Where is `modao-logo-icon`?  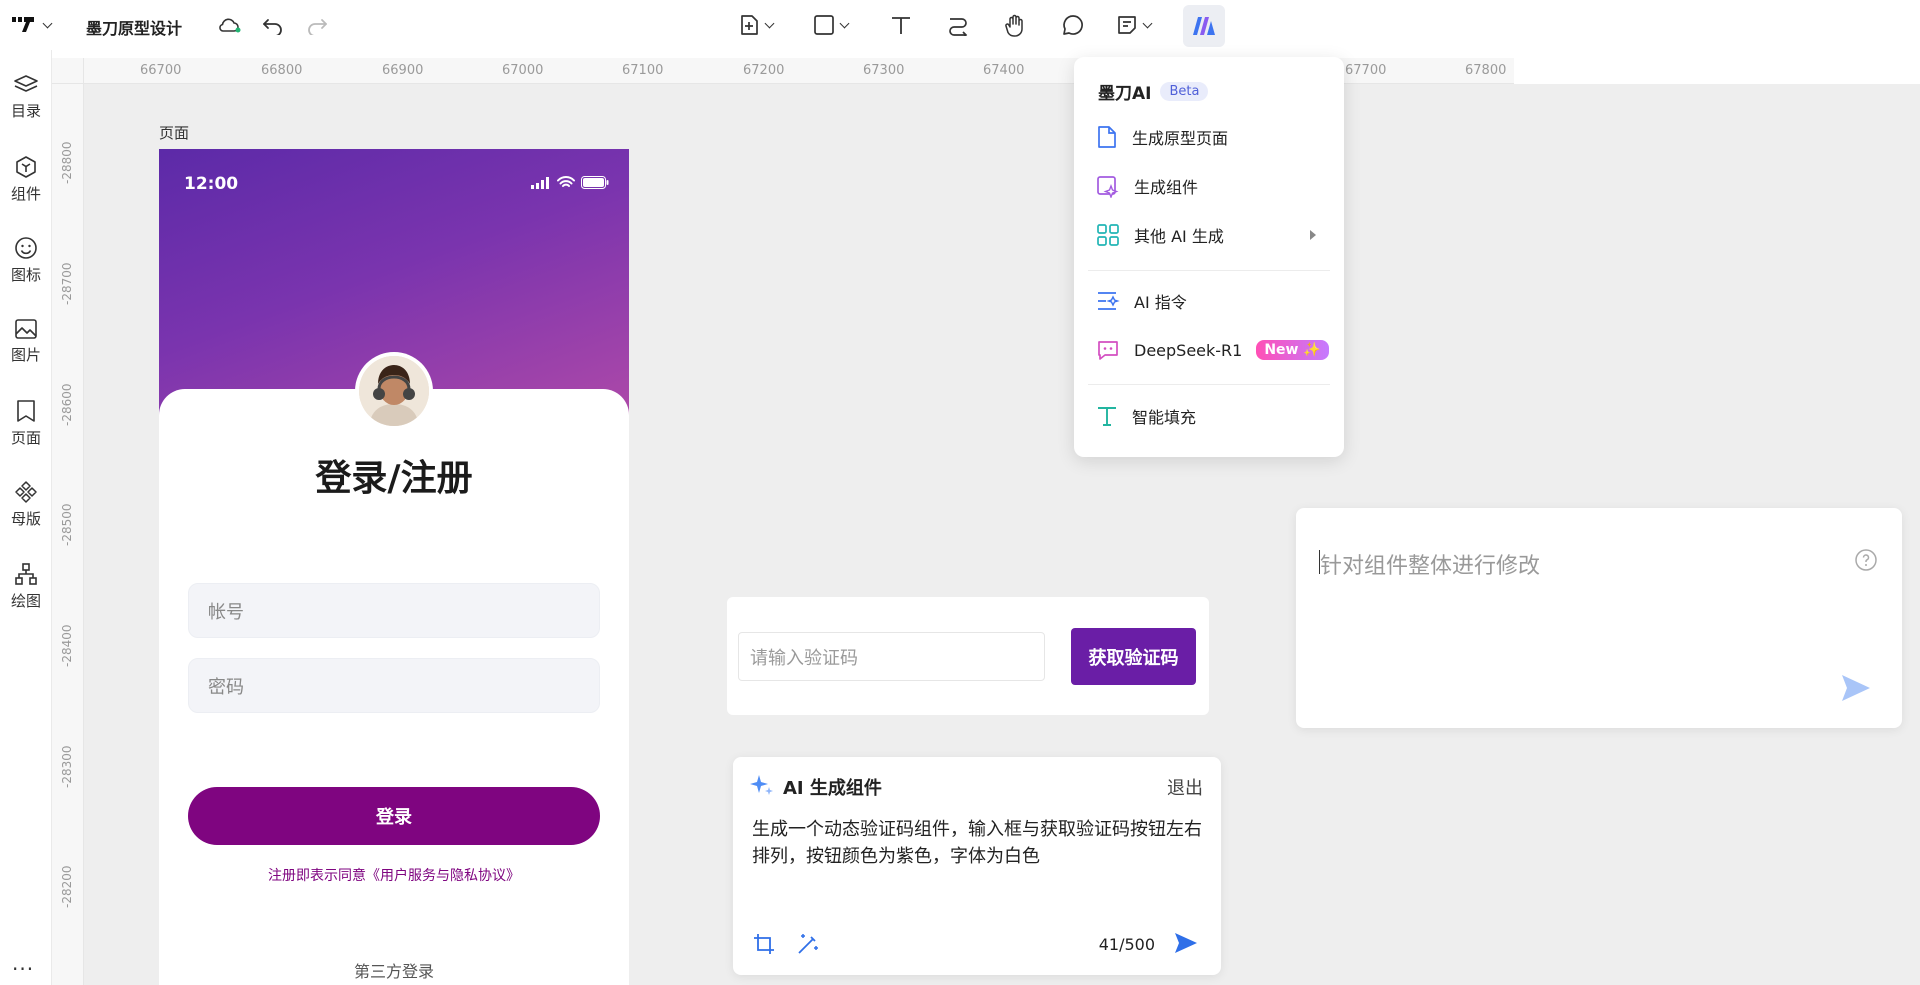
modao-logo-icon is located at coordinates (25, 25).